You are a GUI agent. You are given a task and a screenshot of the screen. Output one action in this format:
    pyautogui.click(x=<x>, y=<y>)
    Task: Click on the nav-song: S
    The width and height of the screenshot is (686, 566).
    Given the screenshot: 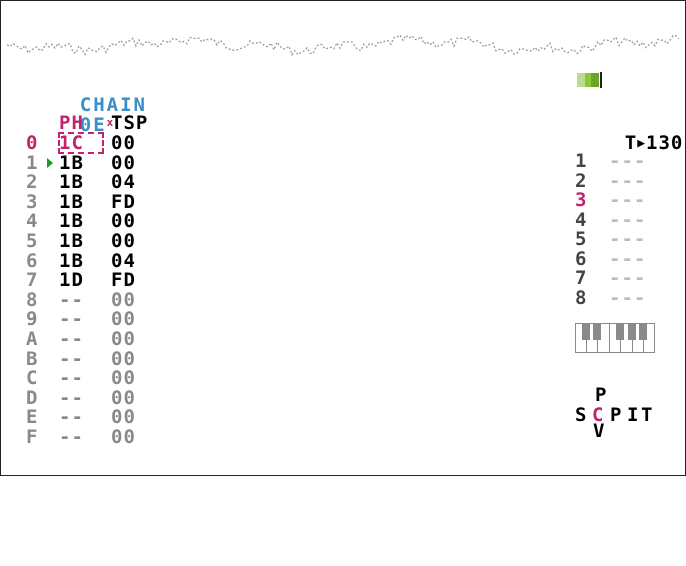 What is the action you would take?
    pyautogui.click(x=581, y=415)
    